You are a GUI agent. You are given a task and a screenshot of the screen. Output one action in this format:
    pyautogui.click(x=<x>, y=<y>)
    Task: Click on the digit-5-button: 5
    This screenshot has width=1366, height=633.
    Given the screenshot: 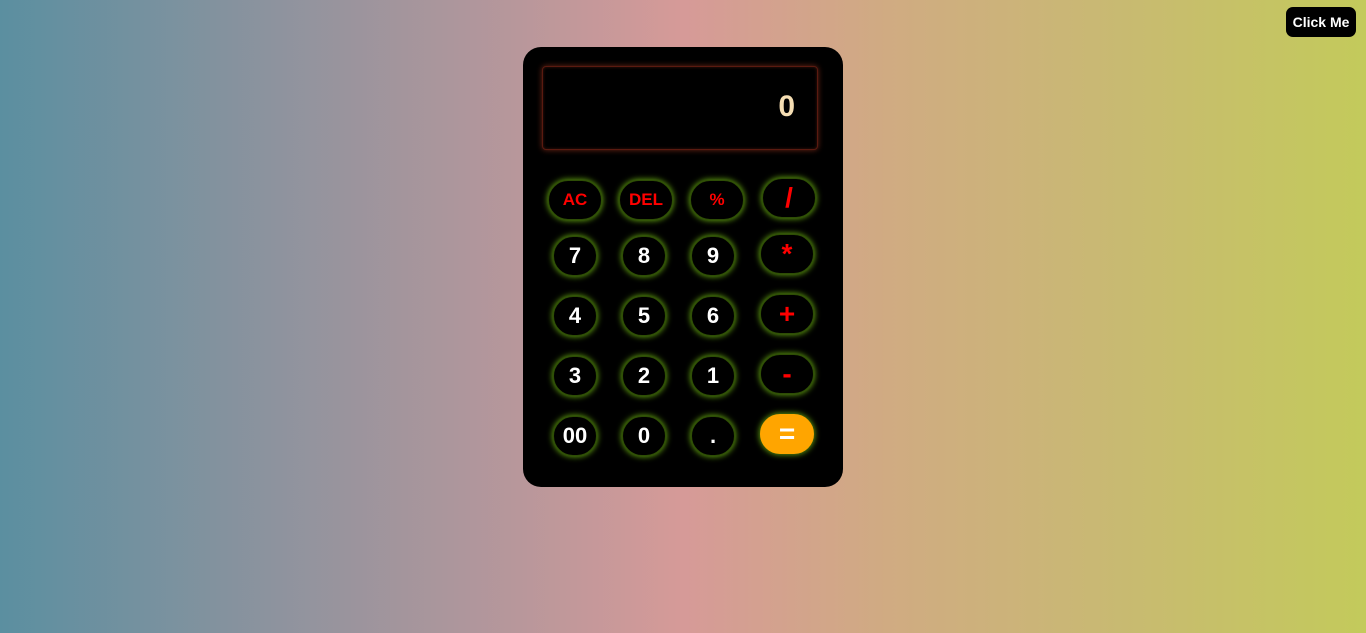 What is the action you would take?
    pyautogui.click(x=644, y=316)
    